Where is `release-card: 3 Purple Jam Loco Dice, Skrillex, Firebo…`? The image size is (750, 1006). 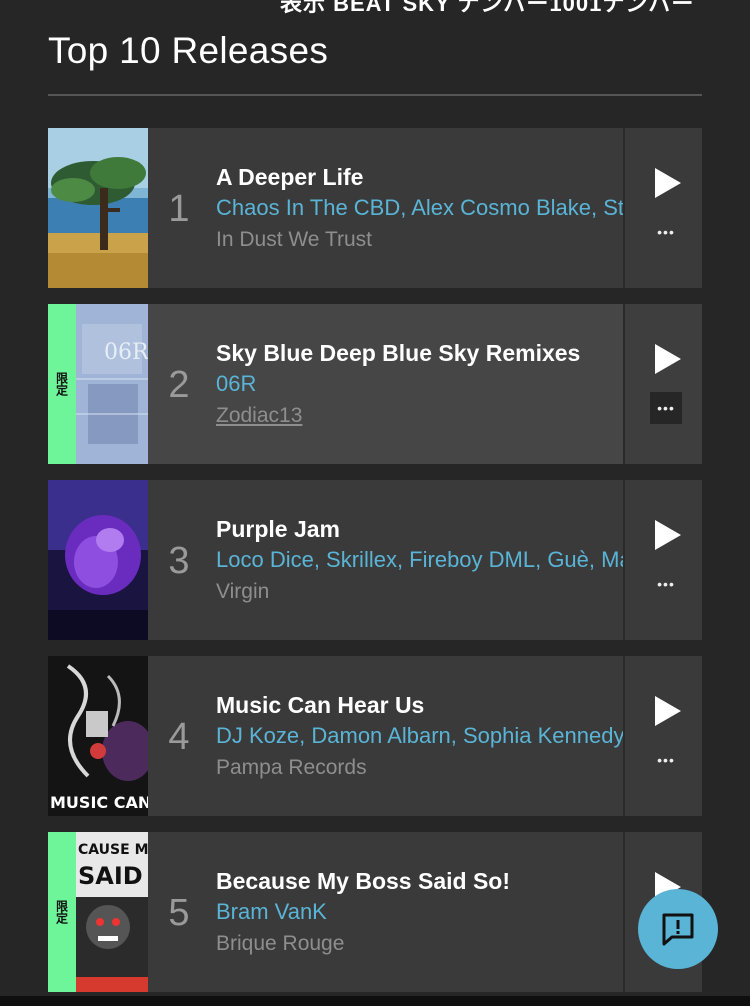 release-card: 3 Purple Jam Loco Dice, Skrillex, Firebo… is located at coordinates (375, 560).